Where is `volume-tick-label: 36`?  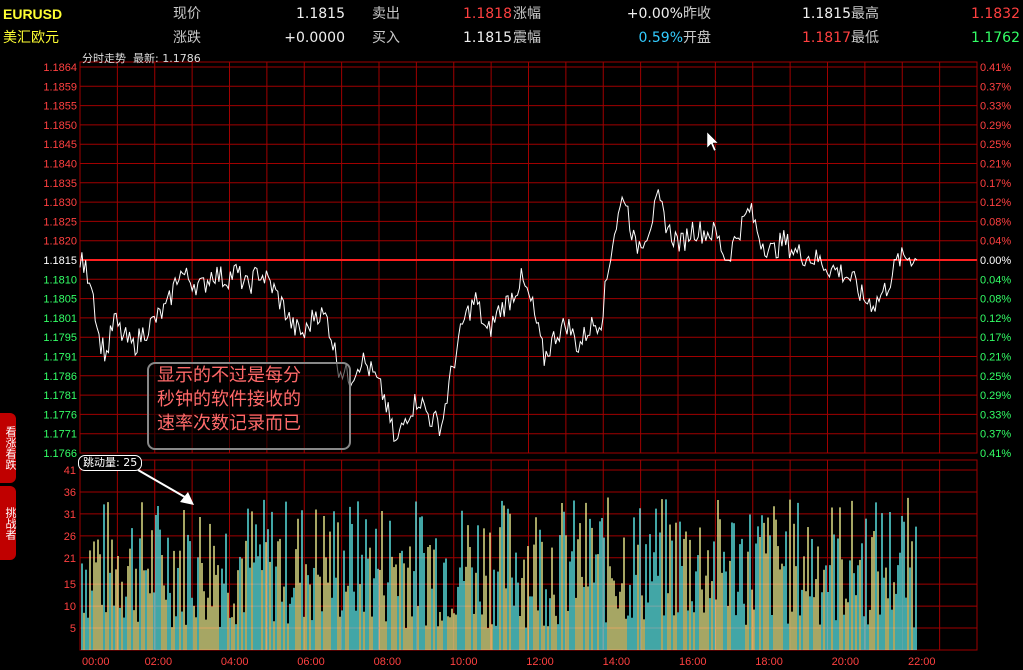 volume-tick-label: 36 is located at coordinates (70, 493).